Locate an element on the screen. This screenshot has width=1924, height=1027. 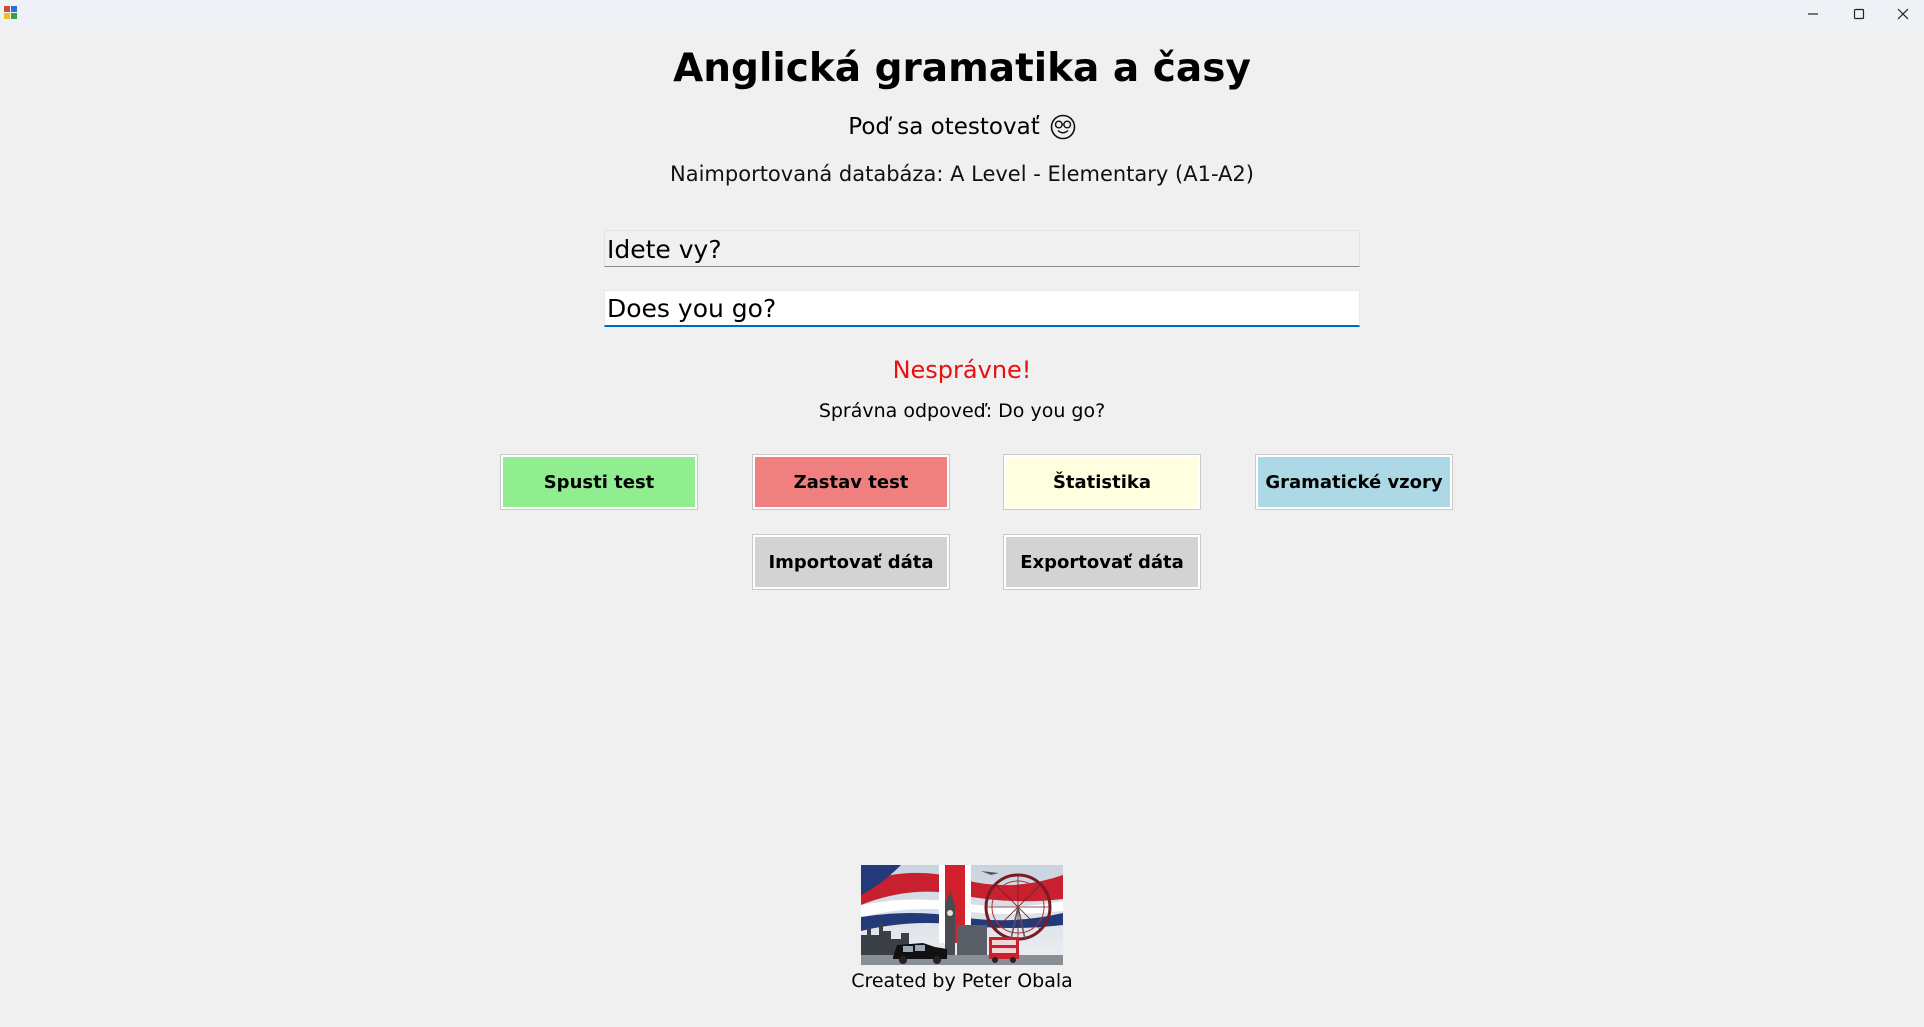
close-button is located at coordinates (1902, 14).